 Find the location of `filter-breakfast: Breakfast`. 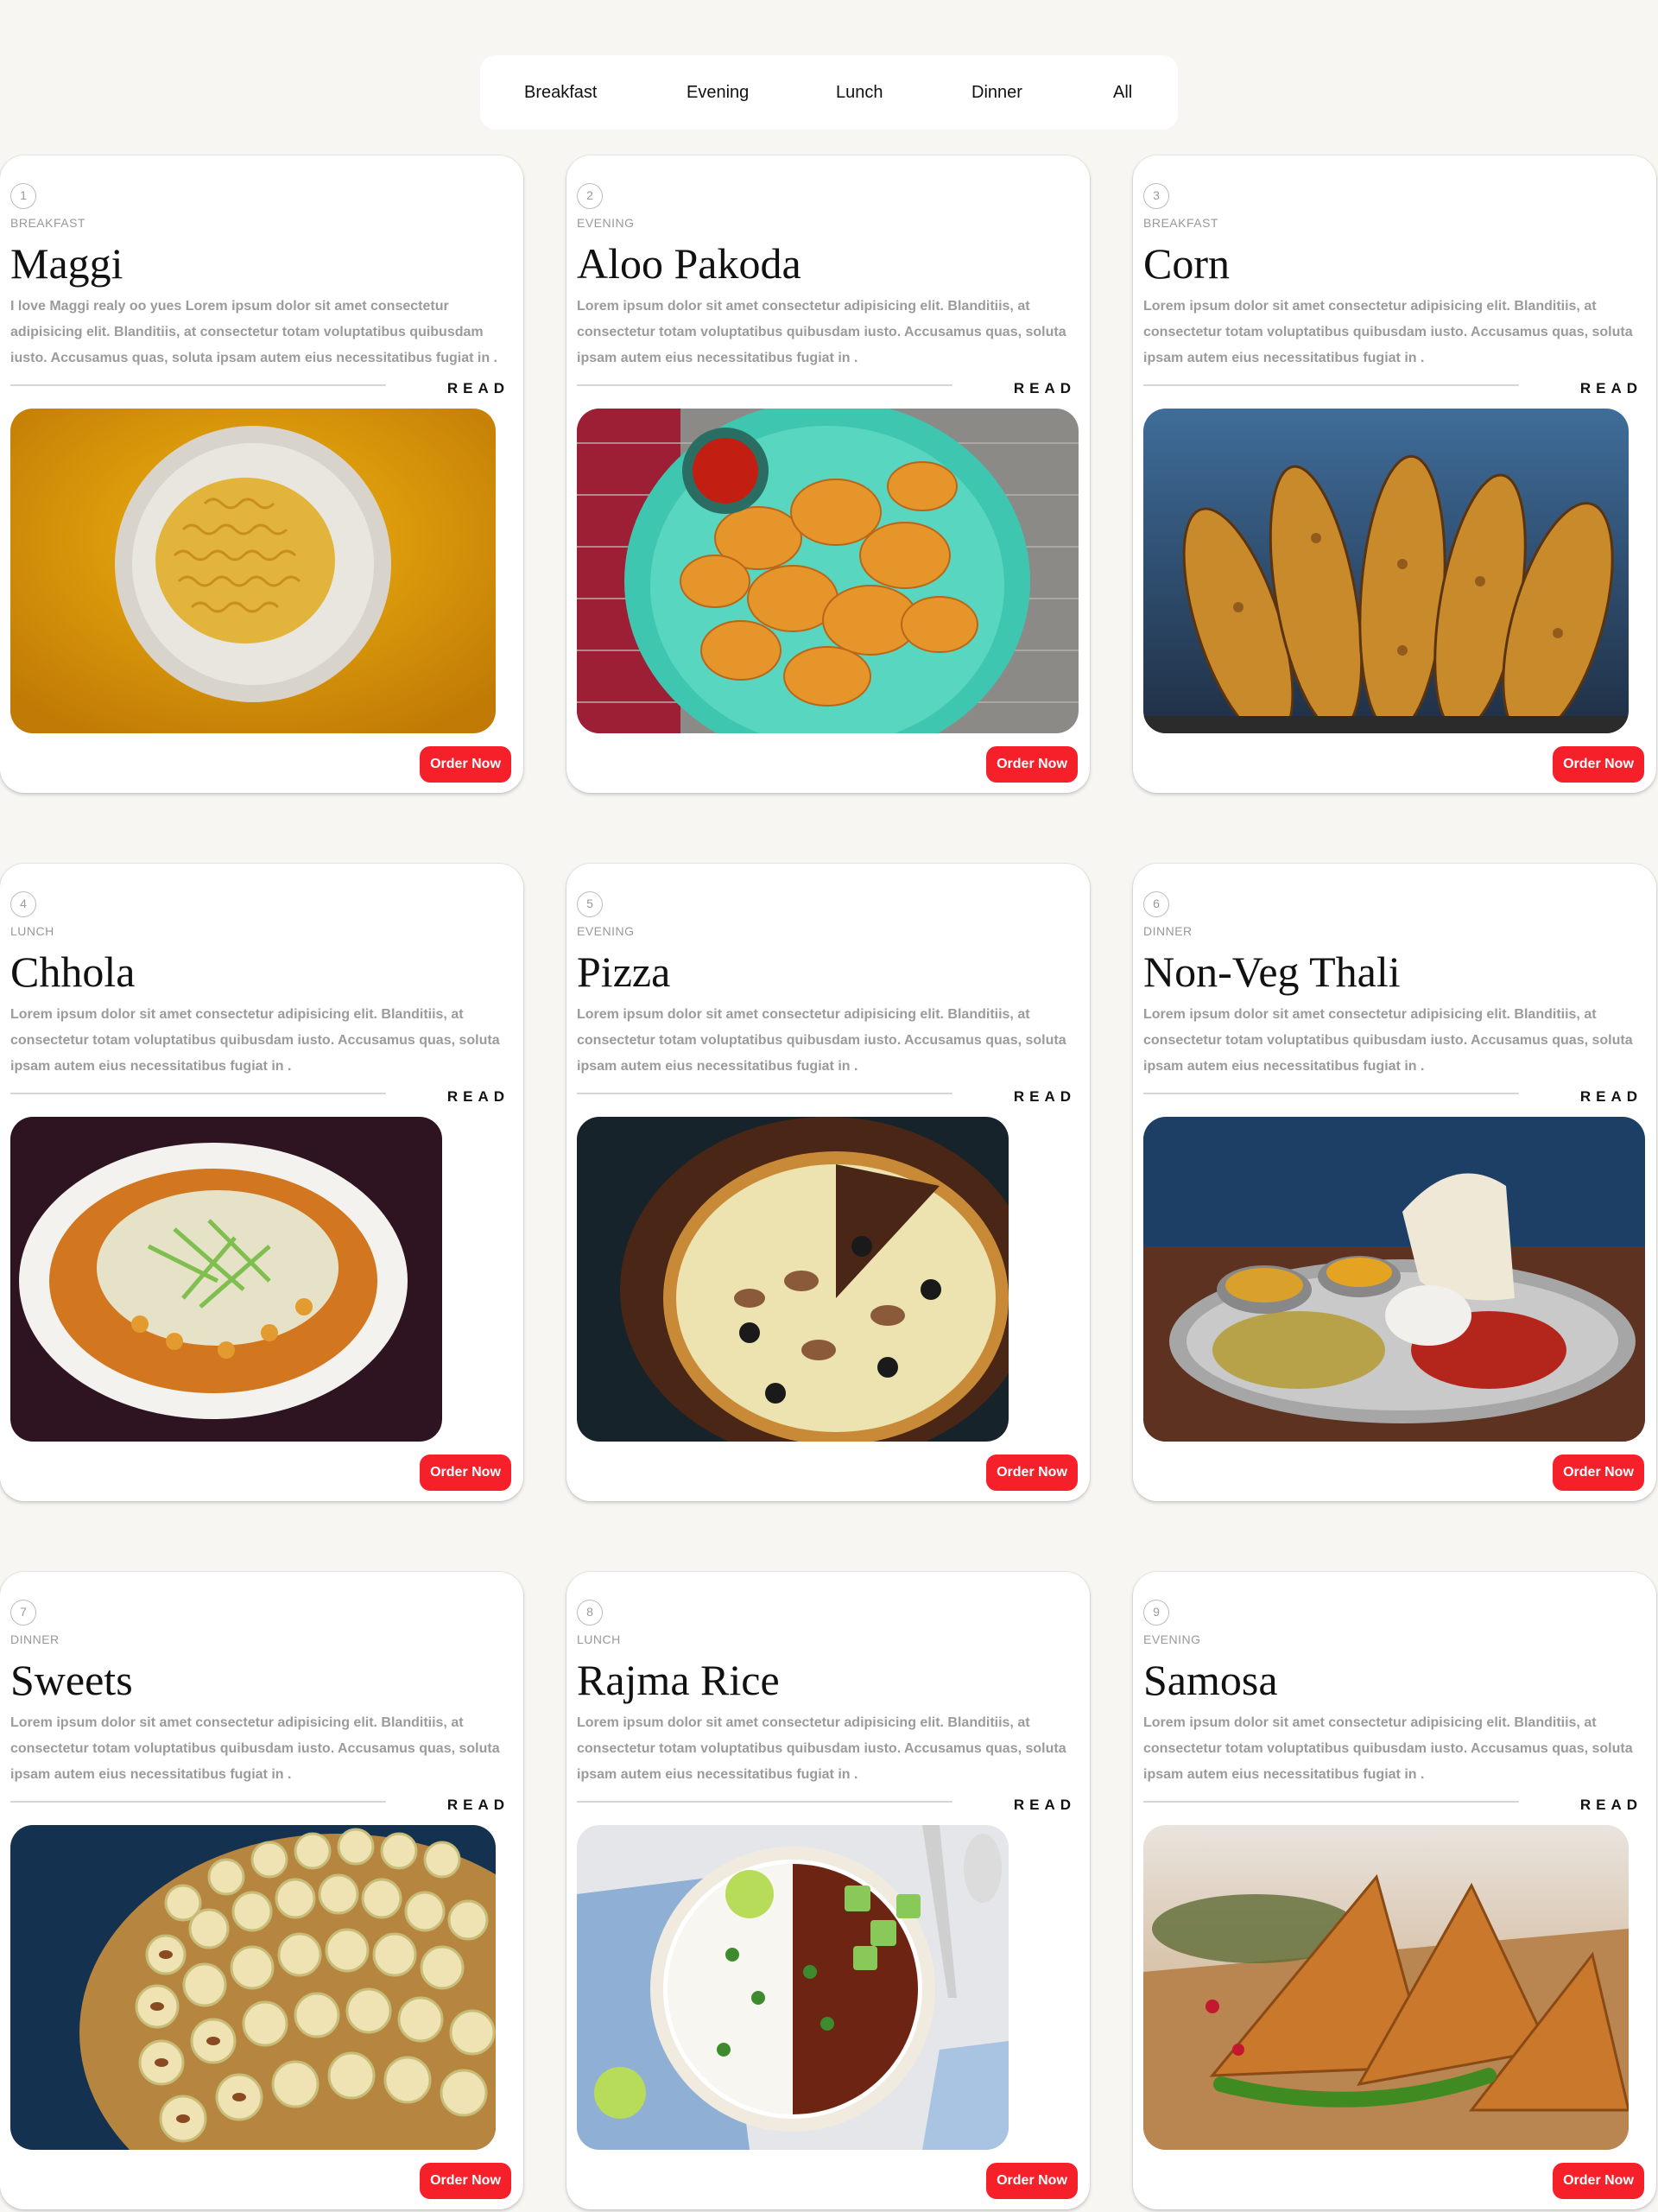

filter-breakfast: Breakfast is located at coordinates (560, 92).